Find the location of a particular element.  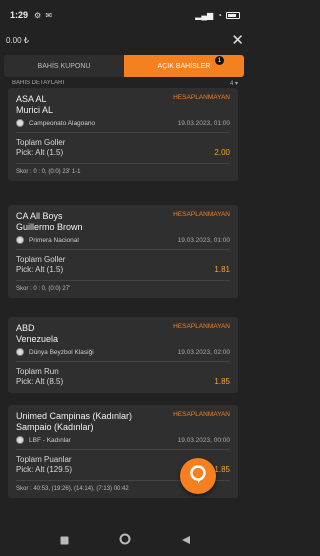

odds: 2.00 is located at coordinates (222, 152).